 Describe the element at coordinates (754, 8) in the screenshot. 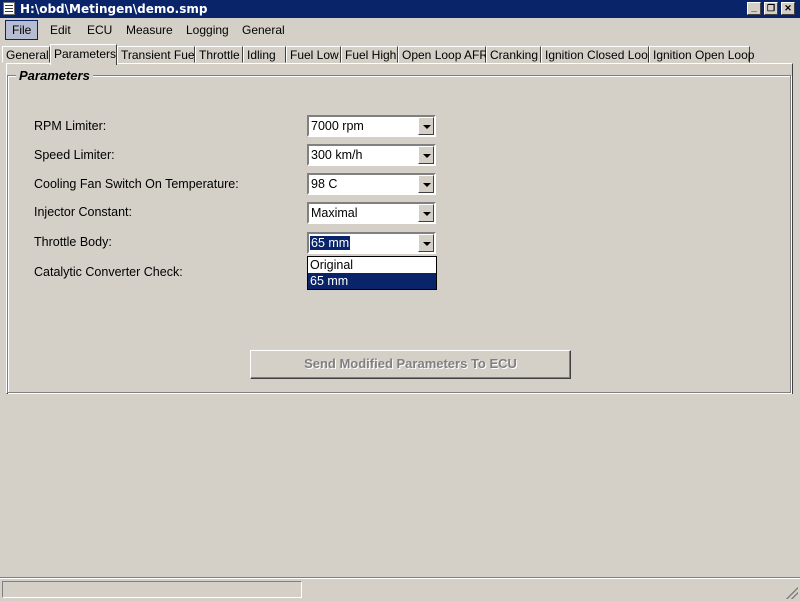

I see `minimize-icon: _` at that location.